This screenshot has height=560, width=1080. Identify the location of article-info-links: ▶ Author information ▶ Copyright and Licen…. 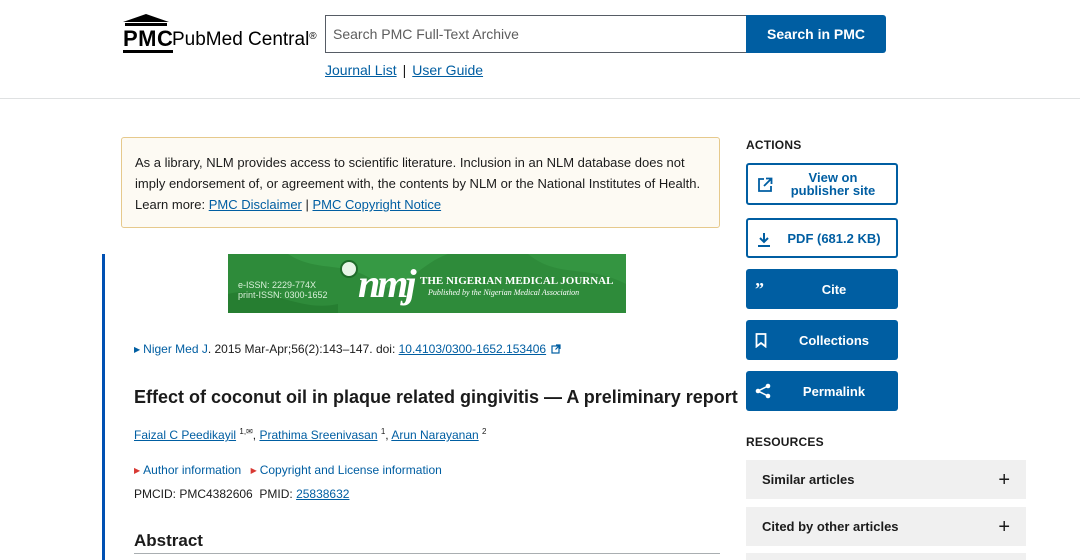
(291, 470).